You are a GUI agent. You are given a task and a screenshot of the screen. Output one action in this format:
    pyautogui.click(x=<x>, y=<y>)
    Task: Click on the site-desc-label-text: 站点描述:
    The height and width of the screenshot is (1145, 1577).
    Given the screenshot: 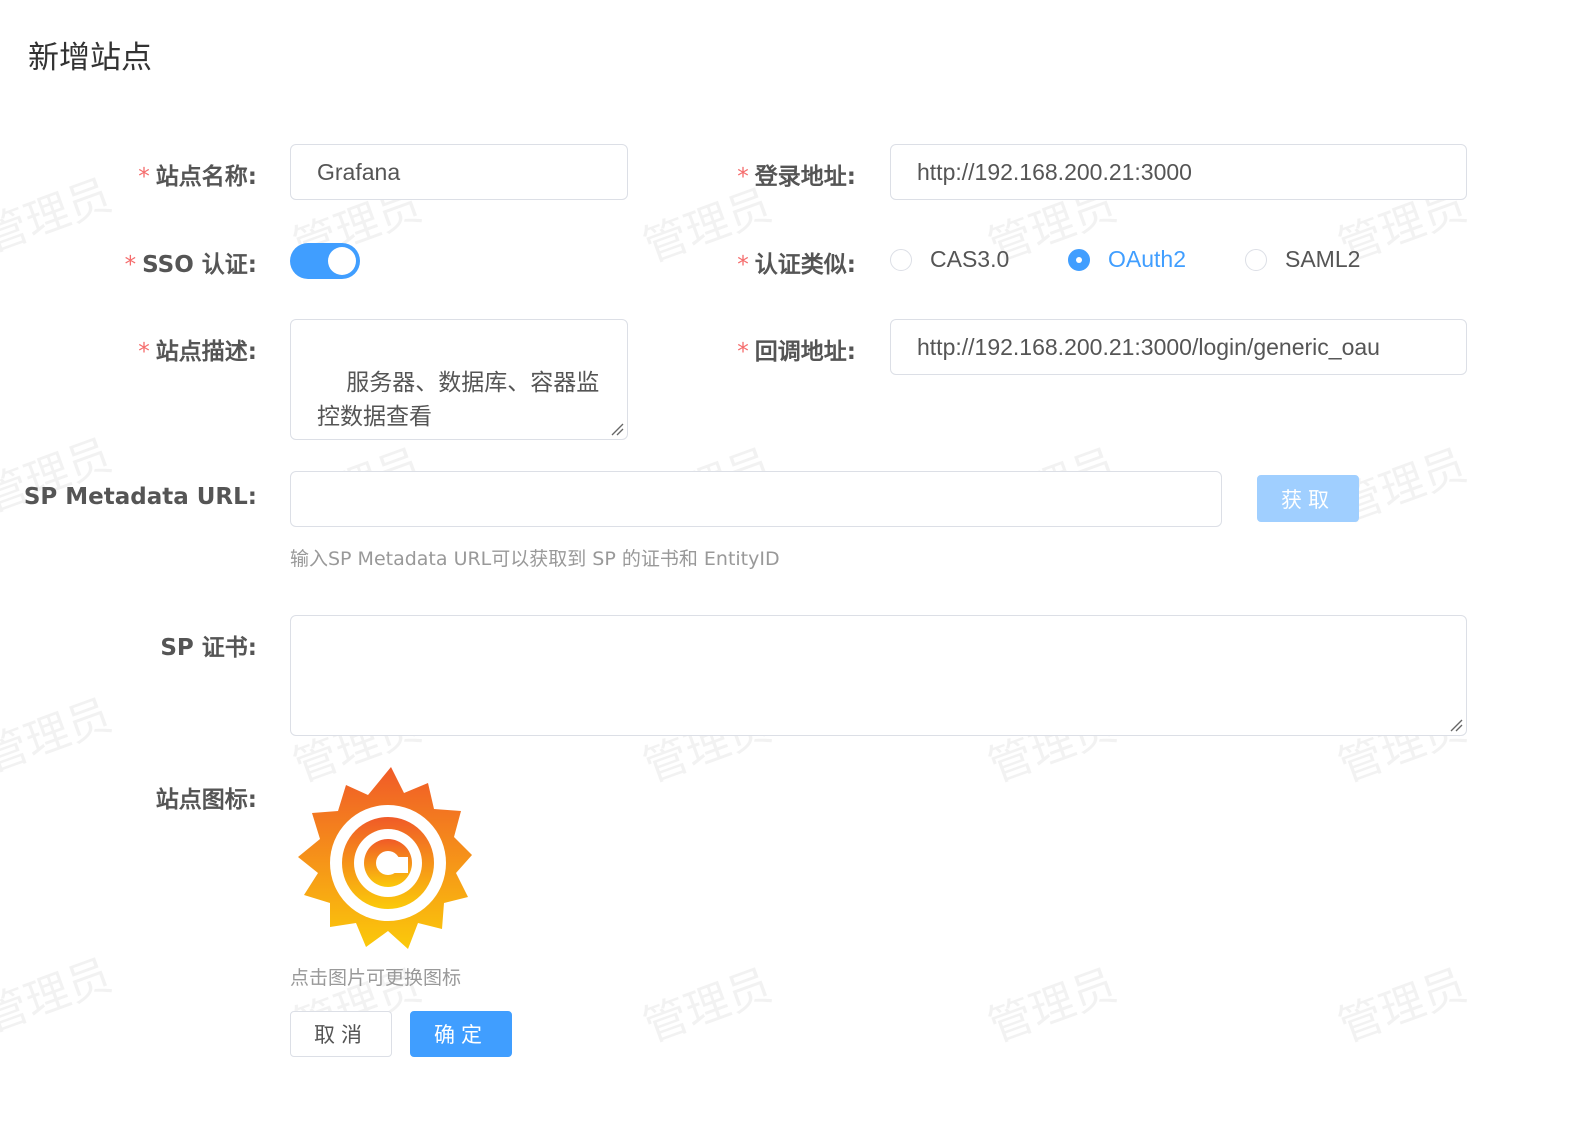 What is the action you would take?
    pyautogui.click(x=206, y=352)
    